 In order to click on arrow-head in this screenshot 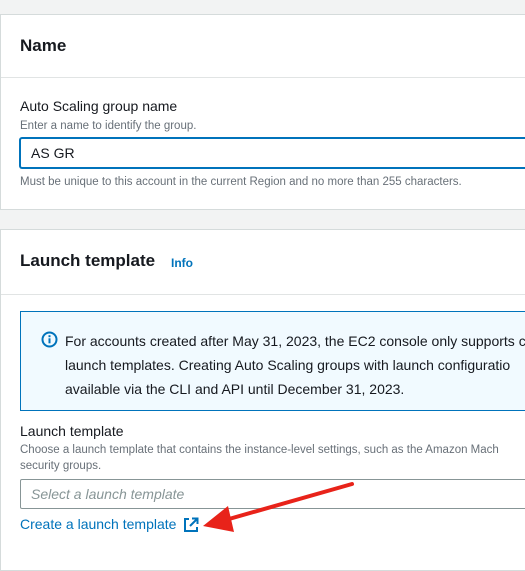, I will do `click(218, 519)`.